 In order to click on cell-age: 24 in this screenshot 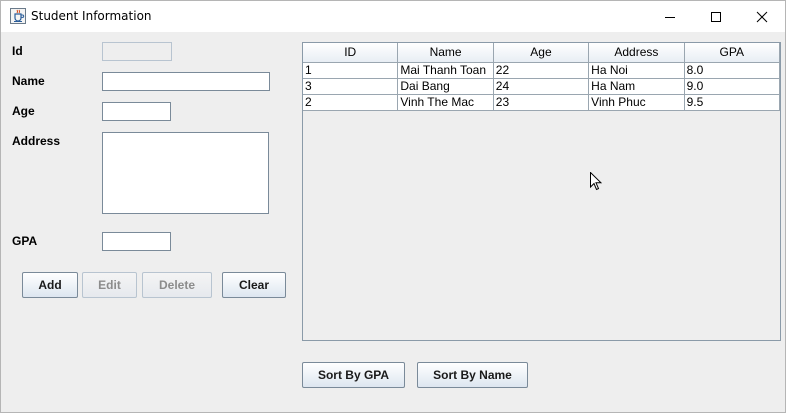, I will do `click(541, 87)`.